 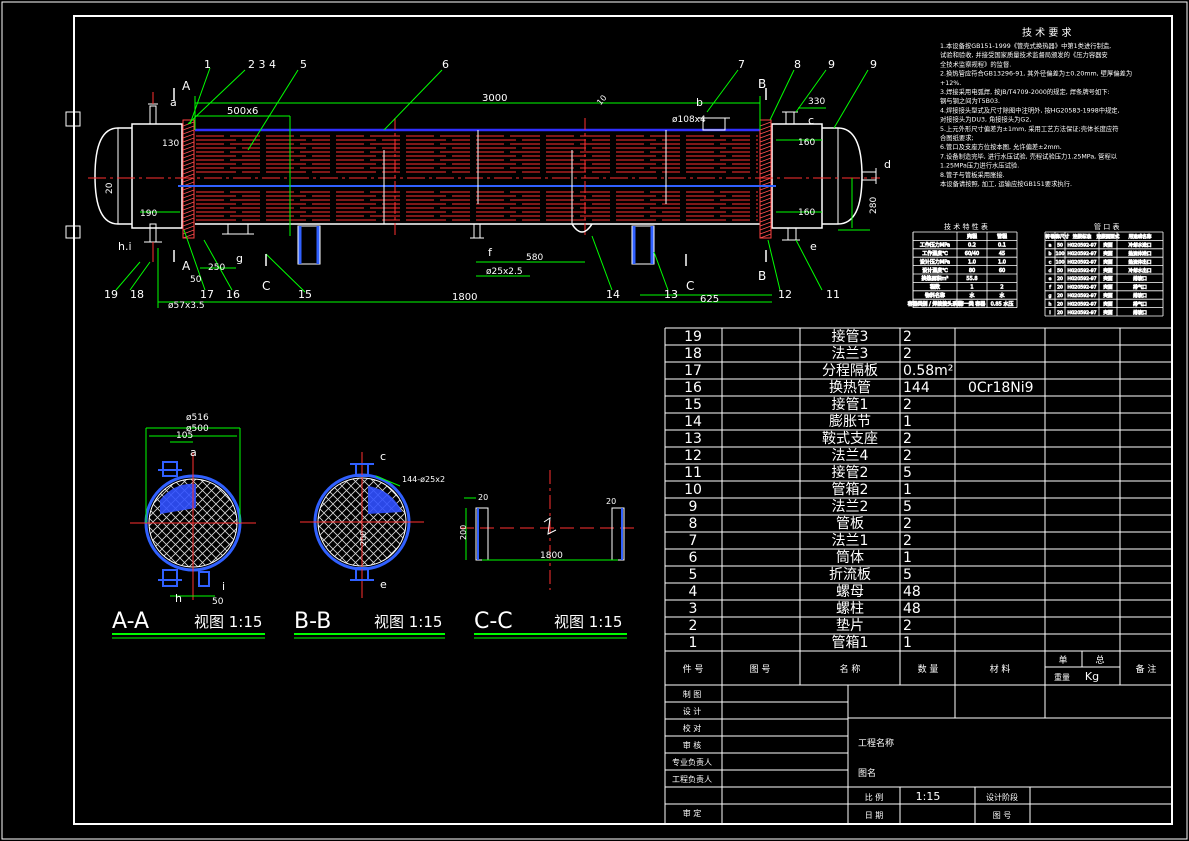 I want to click on bom-no: 4, so click(x=693, y=592).